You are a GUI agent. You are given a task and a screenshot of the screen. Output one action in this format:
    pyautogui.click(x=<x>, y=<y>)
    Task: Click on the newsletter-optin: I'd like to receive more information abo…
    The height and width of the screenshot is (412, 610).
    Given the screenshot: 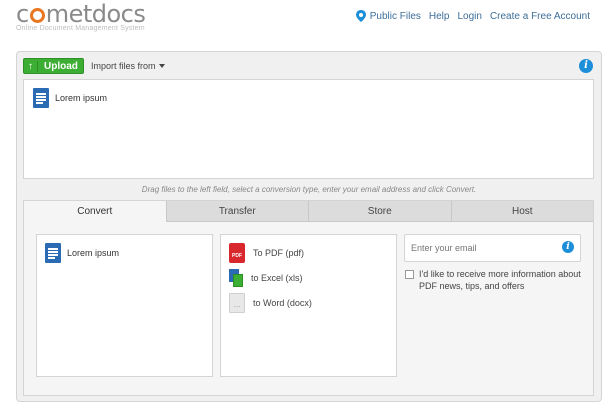 What is the action you would take?
    pyautogui.click(x=494, y=280)
    